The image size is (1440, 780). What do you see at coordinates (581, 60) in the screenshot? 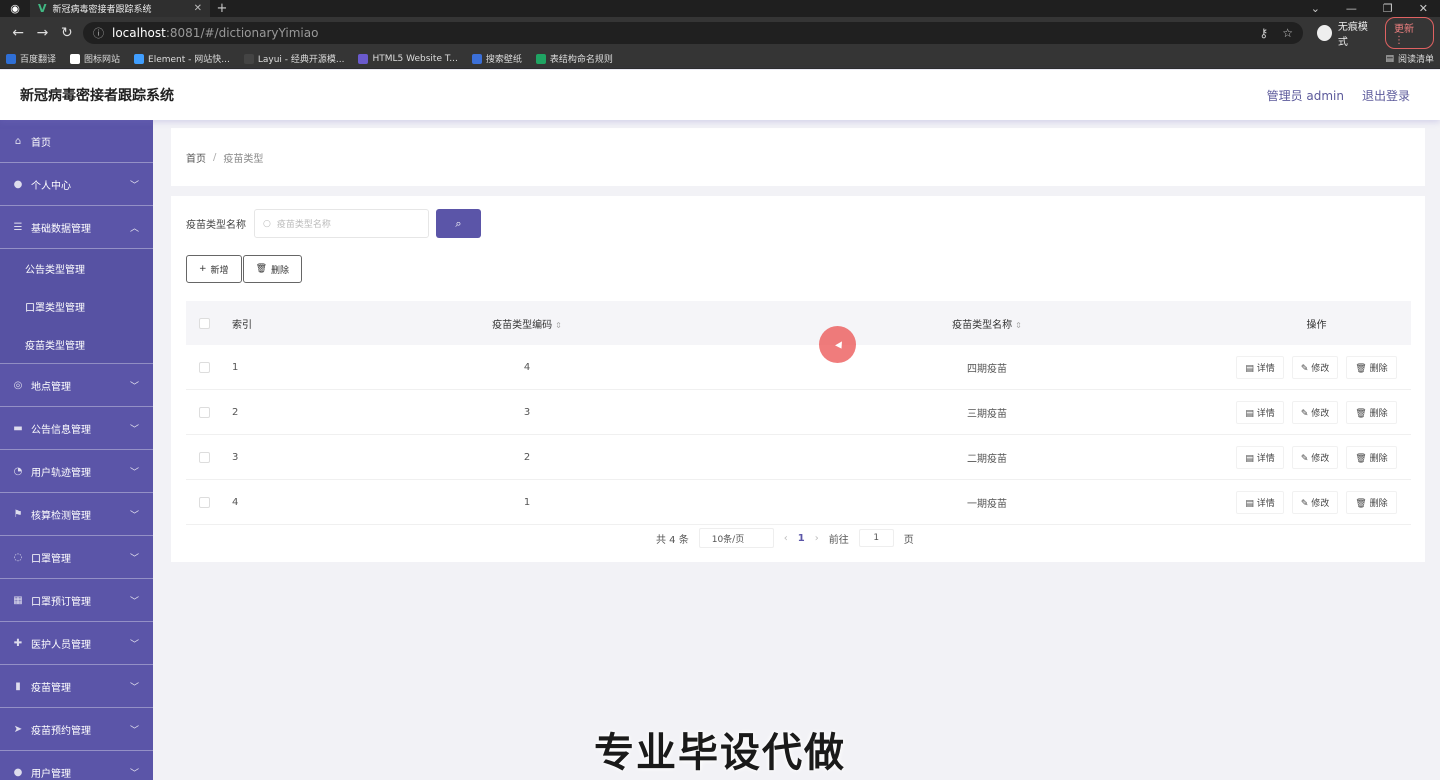
I see `bookmark-label: 表结构命名规则` at bounding box center [581, 60].